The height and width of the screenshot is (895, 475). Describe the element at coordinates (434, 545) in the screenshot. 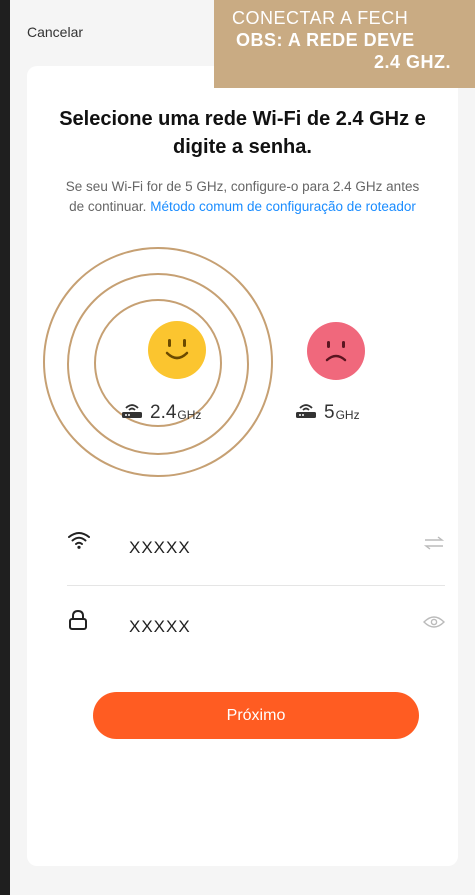

I see `switch-network-icon` at that location.